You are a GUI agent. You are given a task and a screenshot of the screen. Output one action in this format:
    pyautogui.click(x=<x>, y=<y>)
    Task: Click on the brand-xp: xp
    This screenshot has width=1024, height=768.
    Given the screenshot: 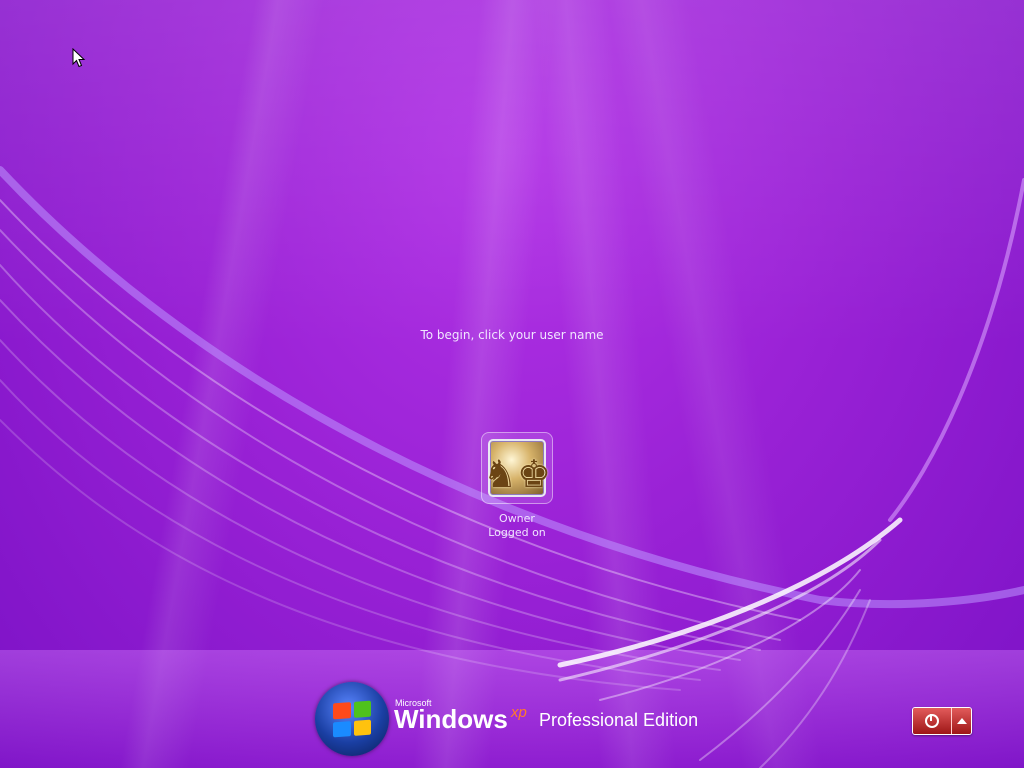 What is the action you would take?
    pyautogui.click(x=519, y=712)
    